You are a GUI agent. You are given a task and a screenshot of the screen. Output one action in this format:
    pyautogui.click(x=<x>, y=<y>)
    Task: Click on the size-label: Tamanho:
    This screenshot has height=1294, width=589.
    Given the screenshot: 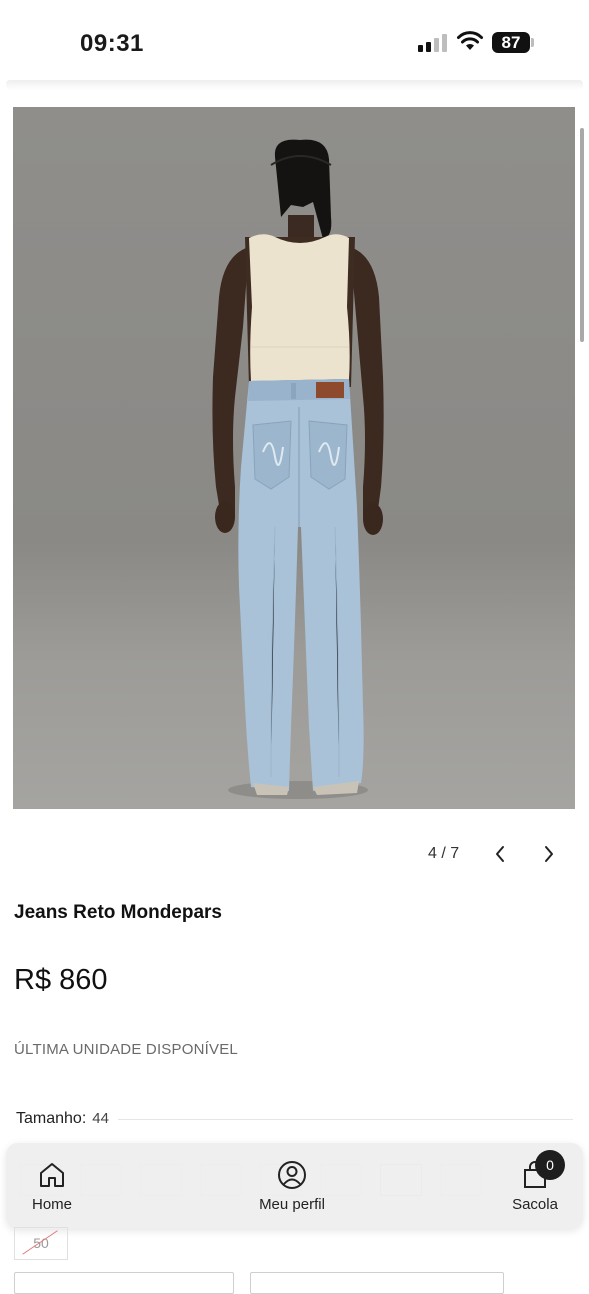 What is the action you would take?
    pyautogui.click(x=51, y=1118)
    